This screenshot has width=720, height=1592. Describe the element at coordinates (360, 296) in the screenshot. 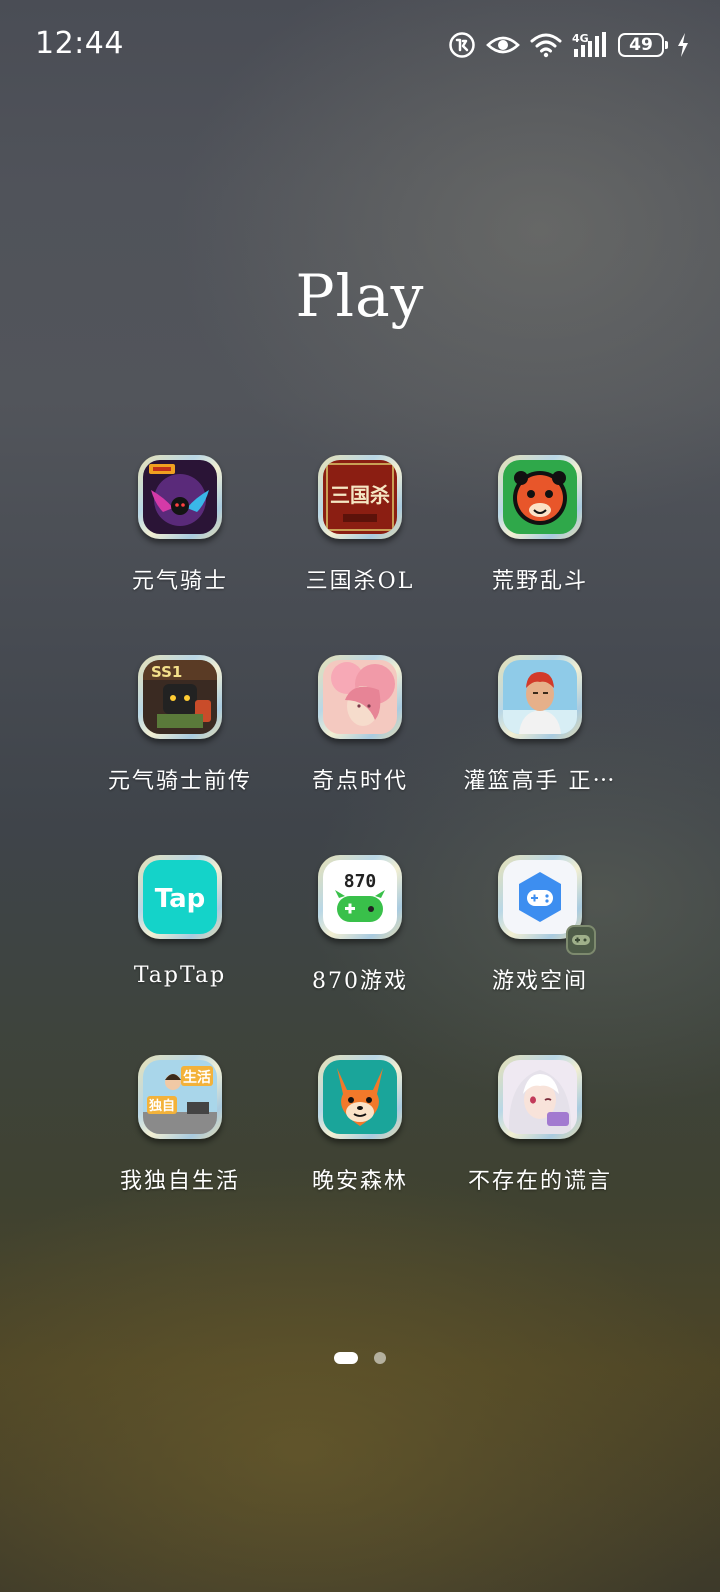

I see `folder-title: Play` at that location.